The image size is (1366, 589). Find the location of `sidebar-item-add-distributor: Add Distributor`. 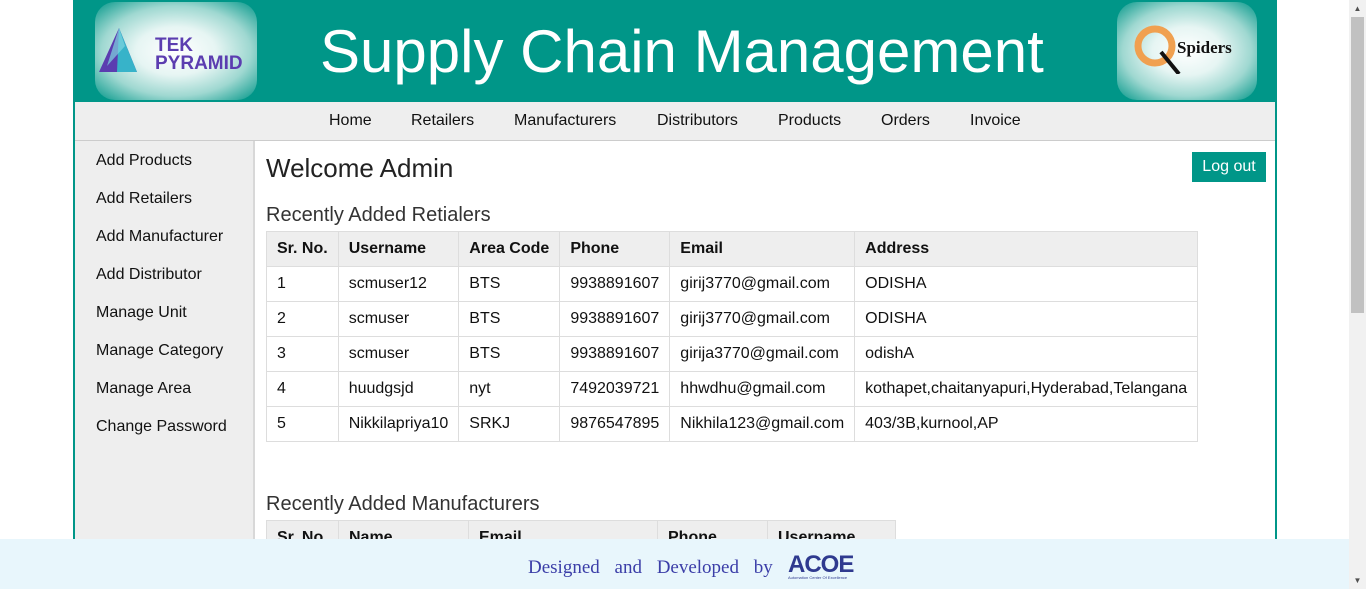

sidebar-item-add-distributor: Add Distributor is located at coordinates (149, 275).